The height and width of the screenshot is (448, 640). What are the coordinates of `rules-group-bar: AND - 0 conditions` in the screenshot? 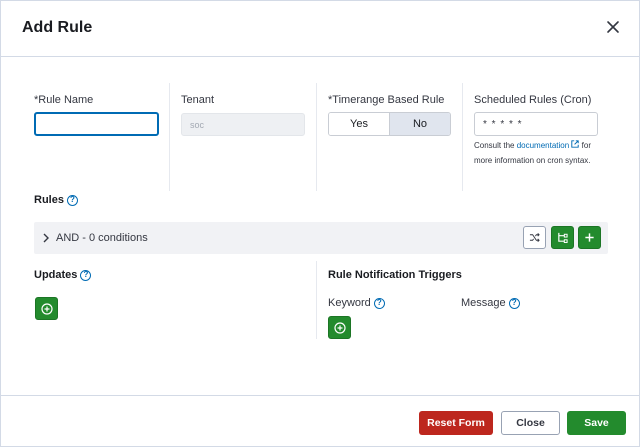 It's located at (321, 238).